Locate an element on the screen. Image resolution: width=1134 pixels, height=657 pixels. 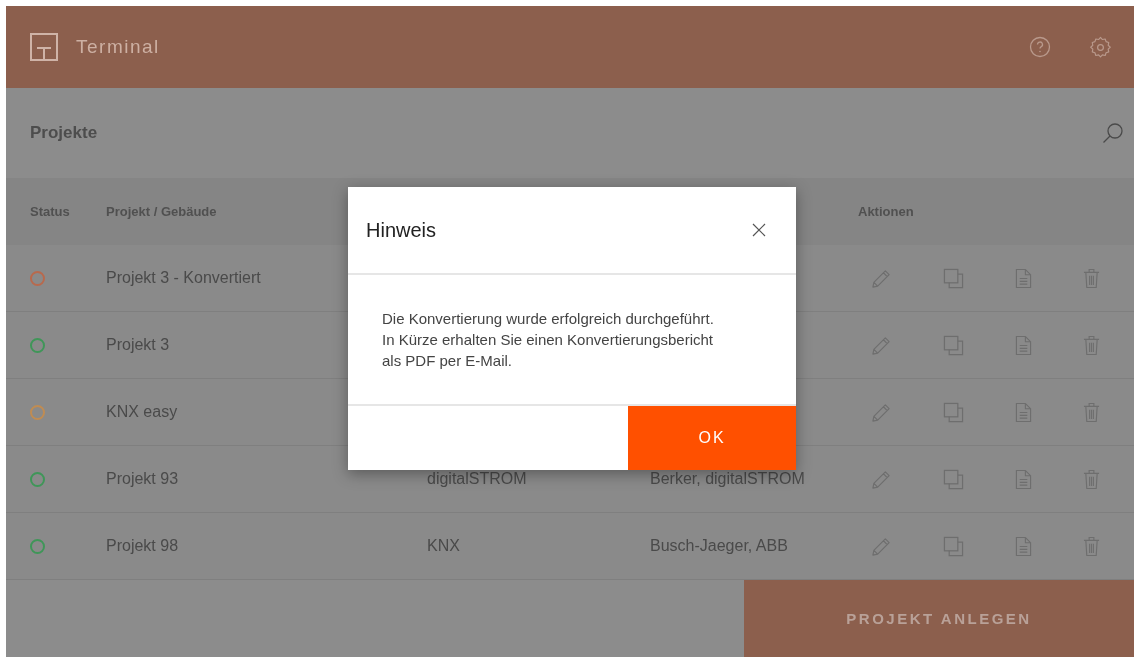
system-cell: KNX is located at coordinates (443, 546).